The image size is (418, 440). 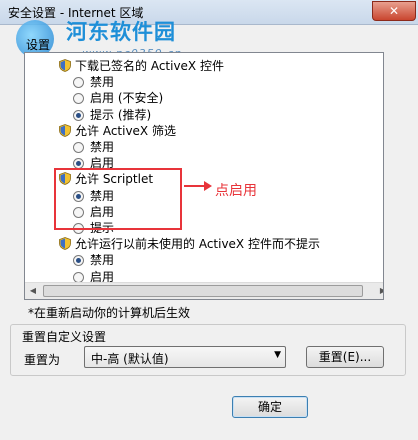 I want to click on close-button: ✕, so click(x=394, y=11).